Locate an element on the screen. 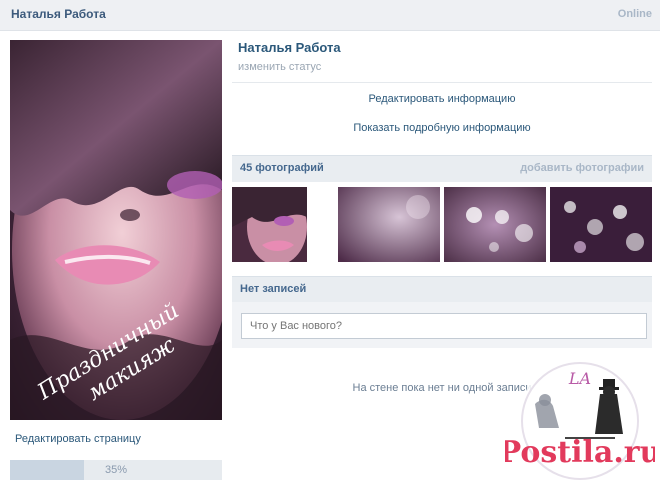 This screenshot has height=494, width=660. photo-4-image is located at coordinates (601, 224).